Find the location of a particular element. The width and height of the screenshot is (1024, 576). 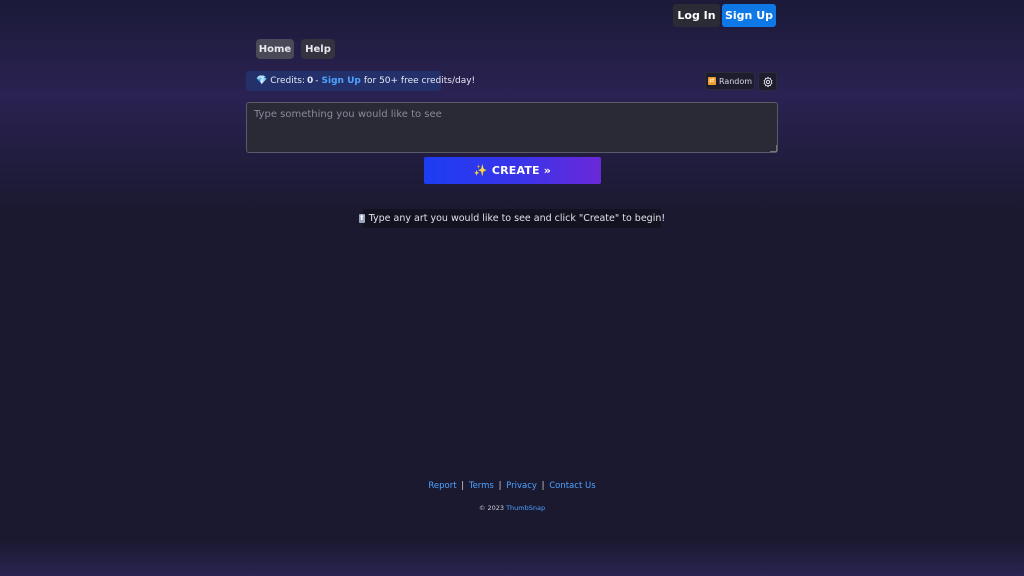

random-label: Random is located at coordinates (735, 81).